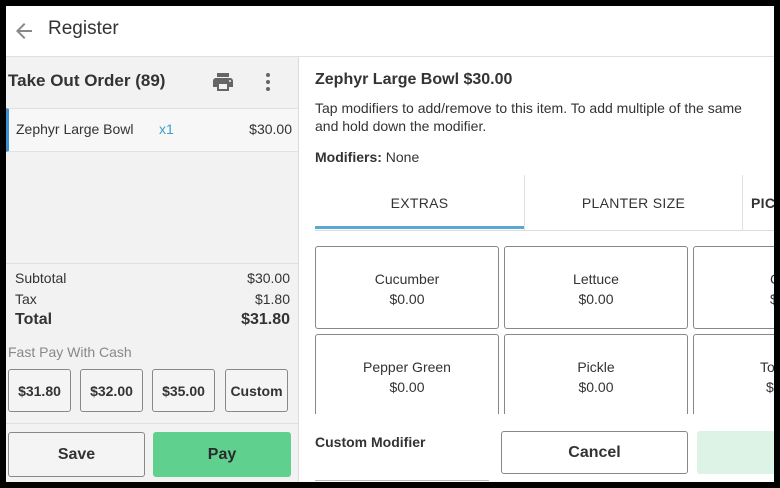 The width and height of the screenshot is (780, 488). What do you see at coordinates (183, 390) in the screenshot?
I see `cash-button-3500: $35.00` at bounding box center [183, 390].